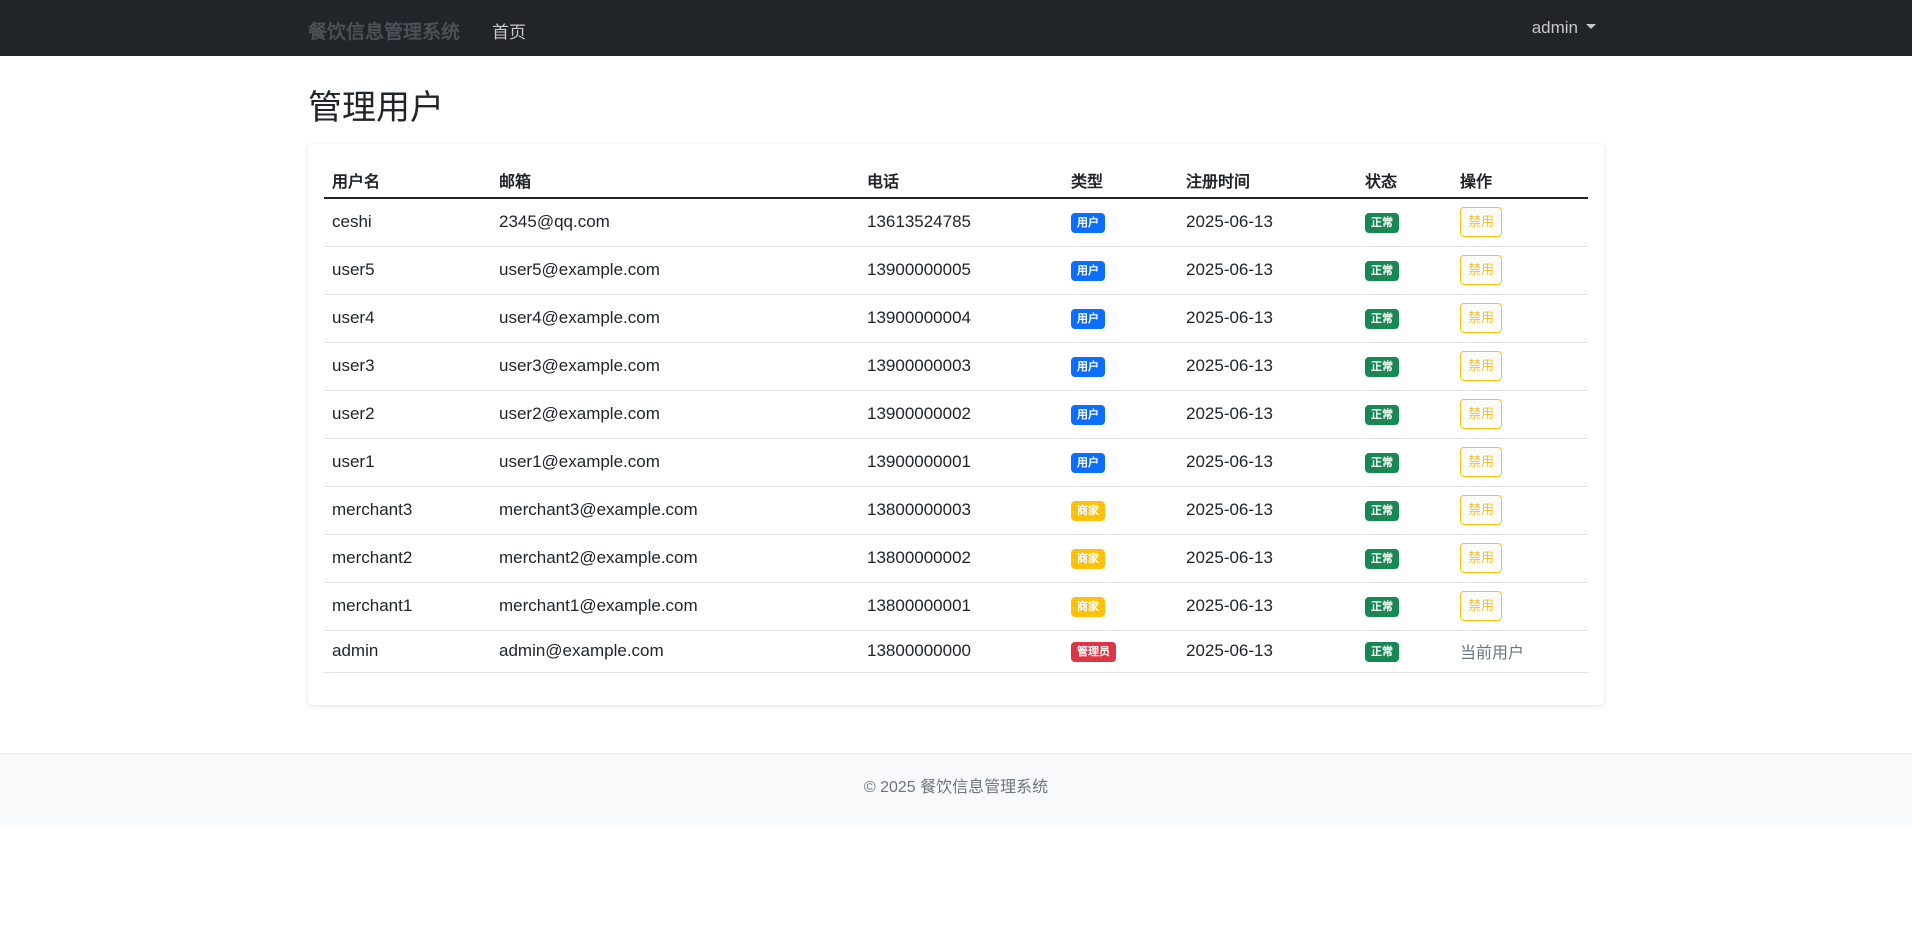 This screenshot has width=1912, height=932. Describe the element at coordinates (675, 462) in the screenshot. I see `cell-email: user1@example.com` at that location.